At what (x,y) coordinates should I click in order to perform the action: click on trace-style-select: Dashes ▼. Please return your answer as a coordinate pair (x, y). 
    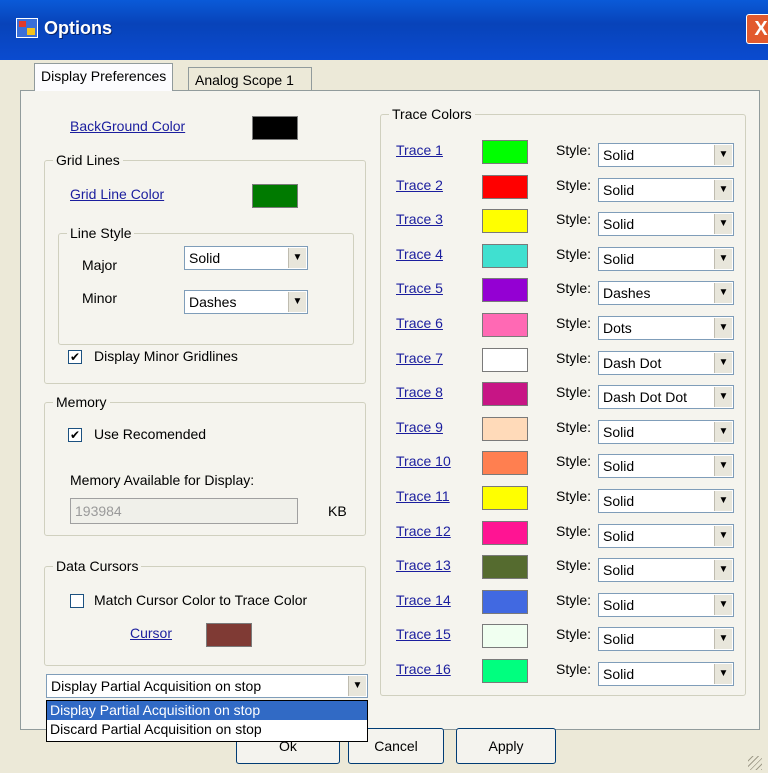
    Looking at the image, I should click on (666, 293).